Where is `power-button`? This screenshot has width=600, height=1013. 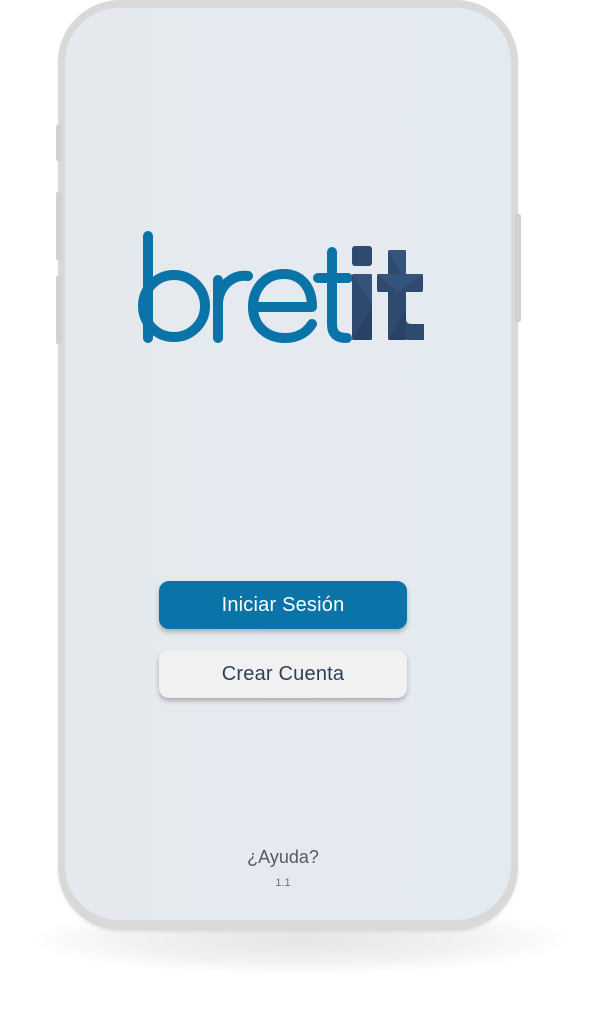 power-button is located at coordinates (518, 268).